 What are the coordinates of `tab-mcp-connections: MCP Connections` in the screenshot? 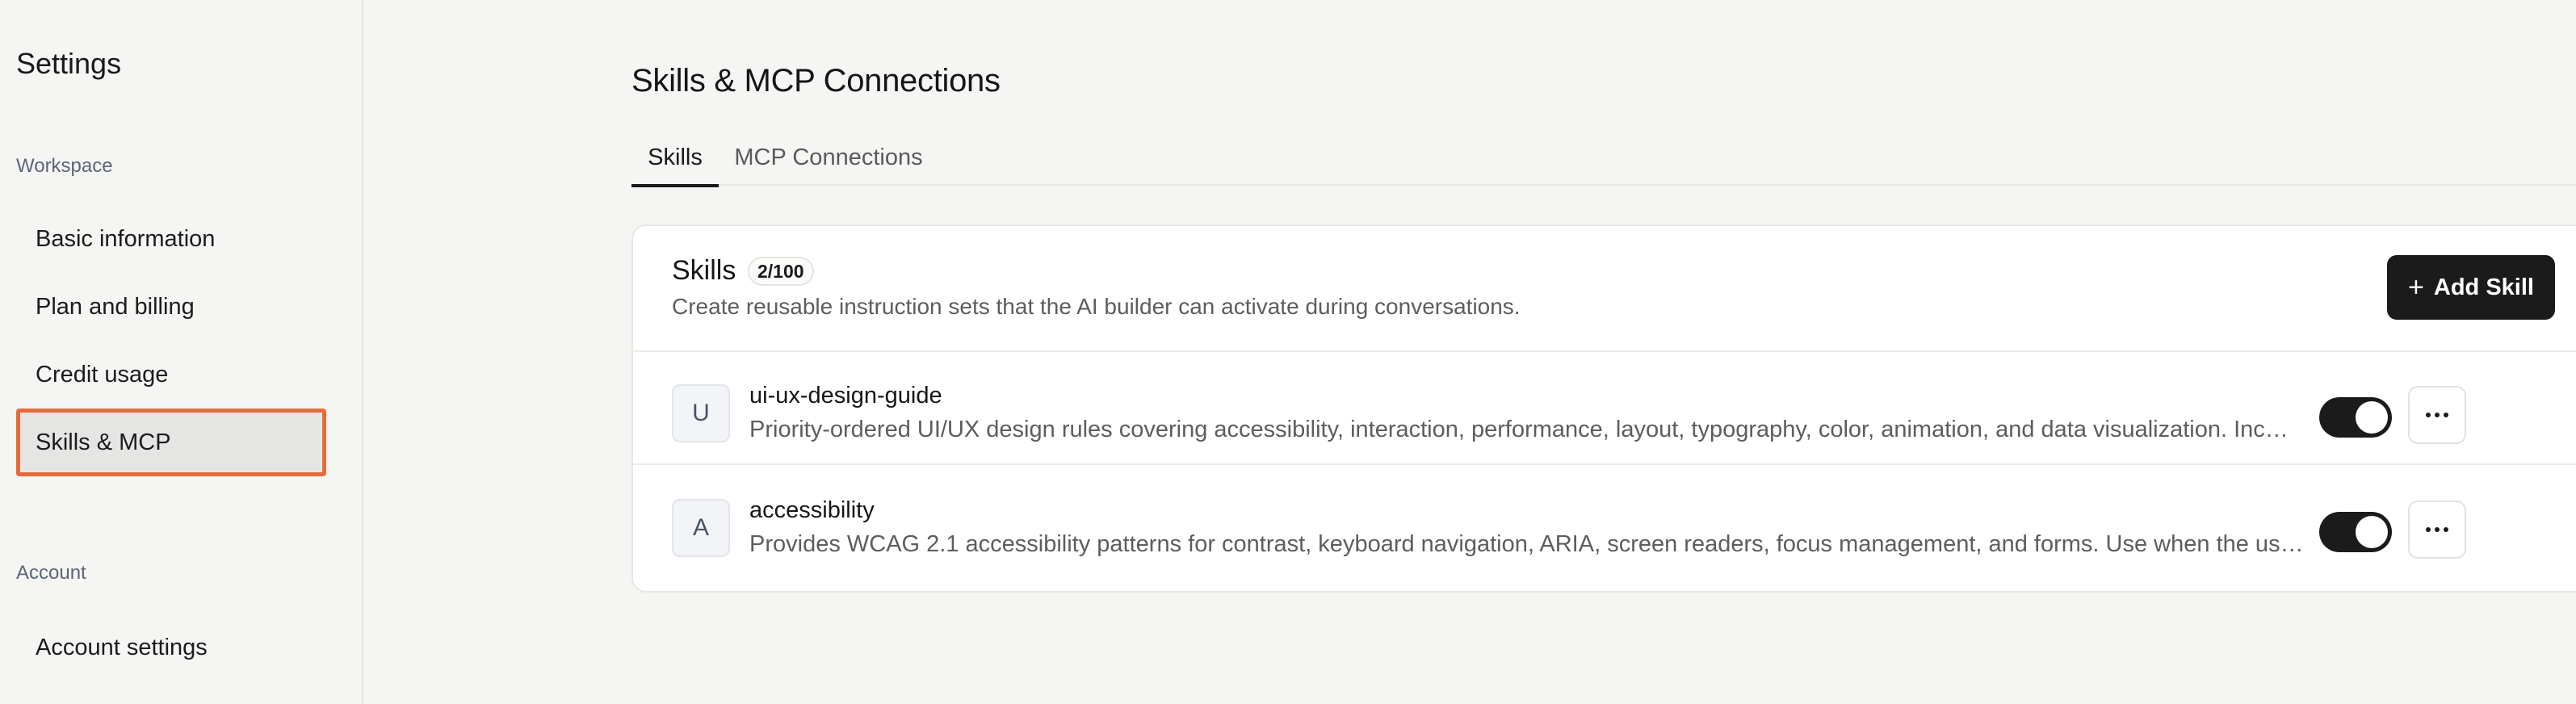 It's located at (829, 157).